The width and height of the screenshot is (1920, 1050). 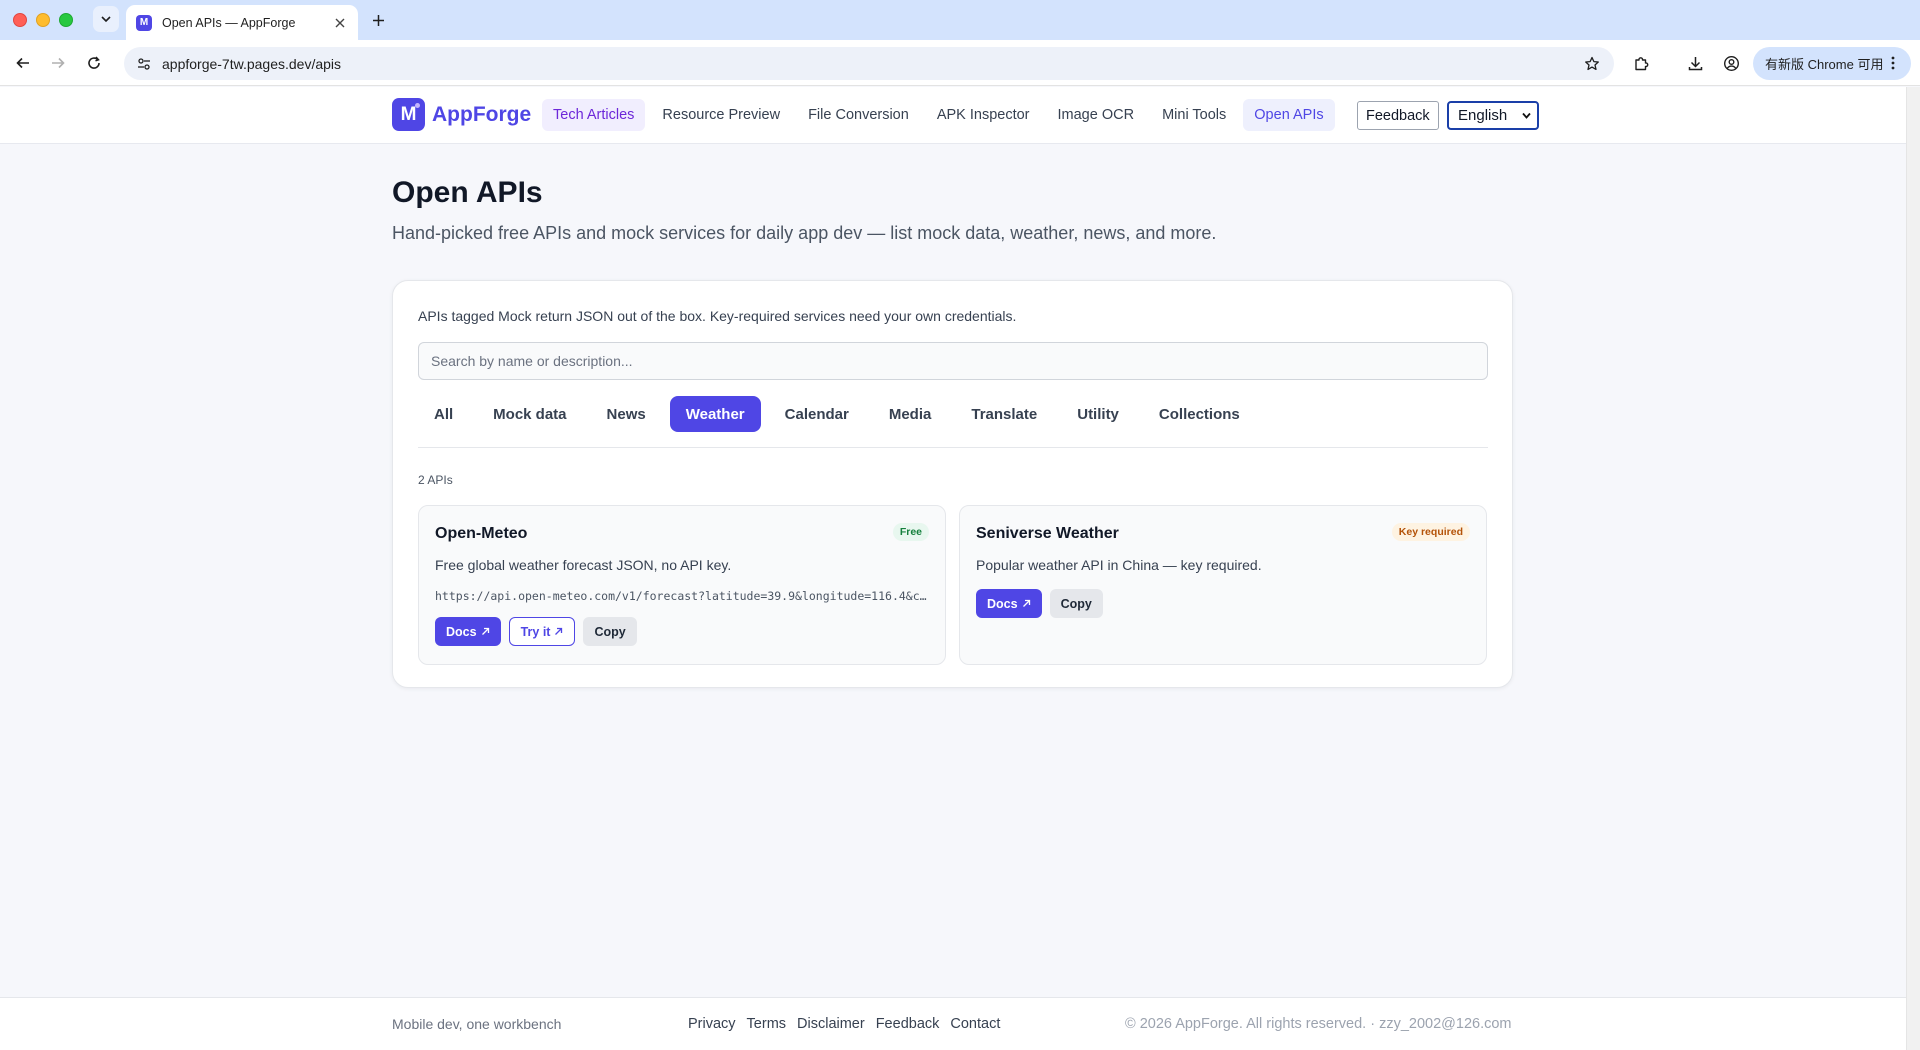 I want to click on browser-tab-bar: M Open APIs — AppForge, so click(x=960, y=20).